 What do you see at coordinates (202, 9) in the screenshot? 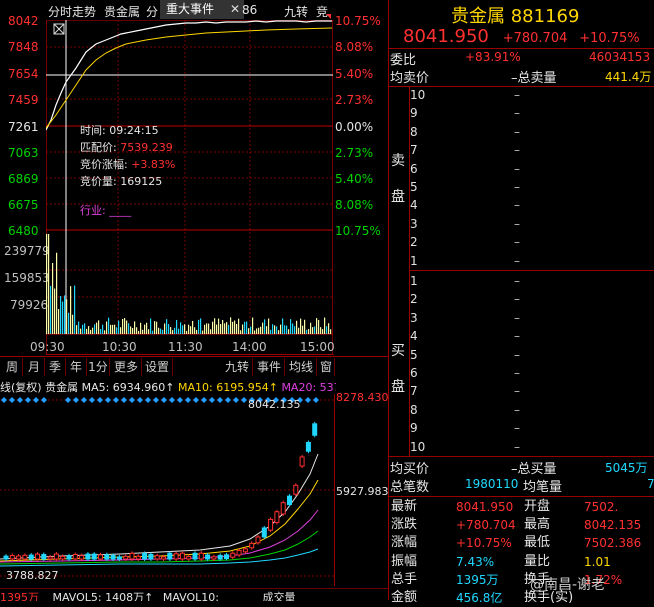
I see `tab-major-events: 重大事件 ✕` at bounding box center [202, 9].